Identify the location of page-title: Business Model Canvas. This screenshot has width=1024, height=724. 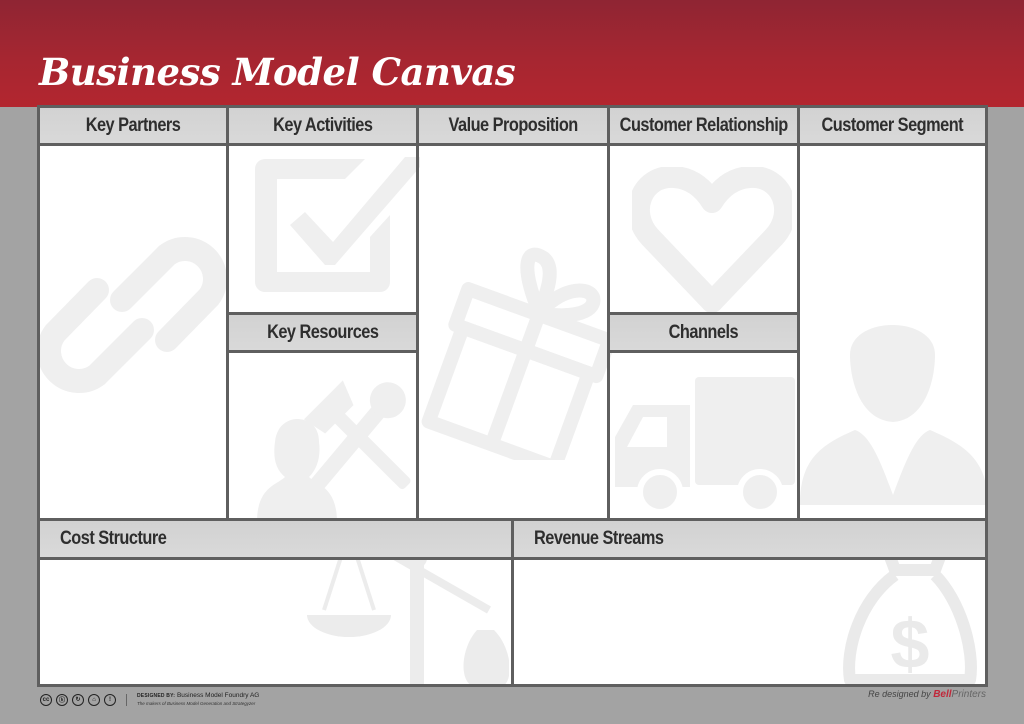
(277, 72).